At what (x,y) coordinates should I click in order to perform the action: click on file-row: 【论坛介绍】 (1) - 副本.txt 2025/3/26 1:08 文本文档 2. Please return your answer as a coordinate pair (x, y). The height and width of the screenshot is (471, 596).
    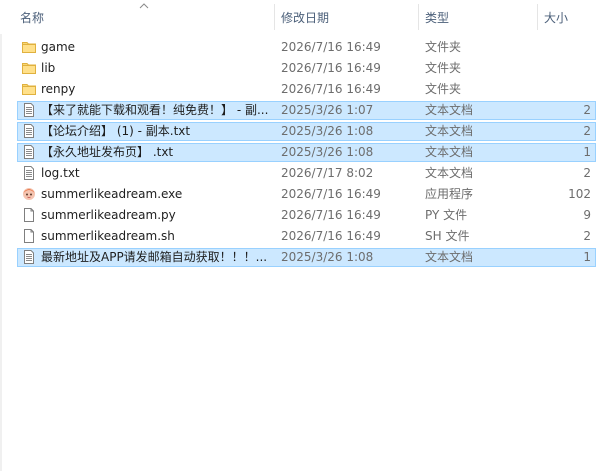
    Looking at the image, I should click on (298, 131).